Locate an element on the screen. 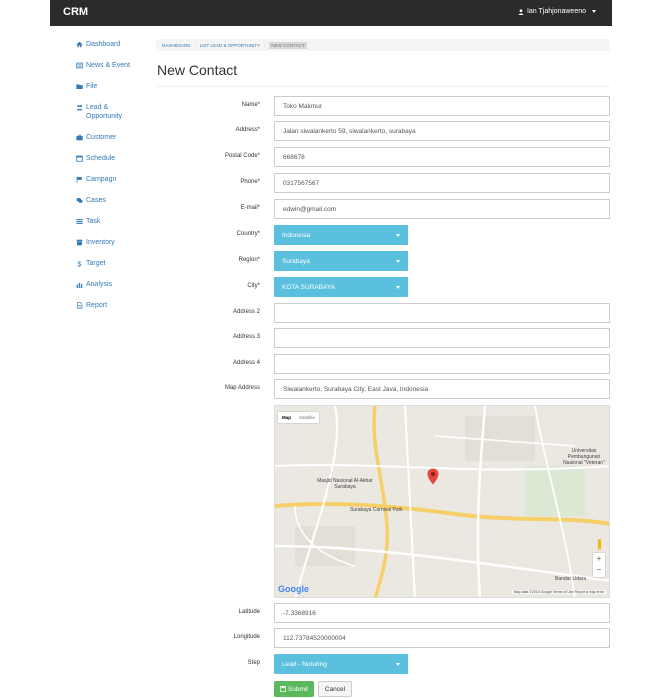  phone-field: 0317567567 is located at coordinates (442, 183).